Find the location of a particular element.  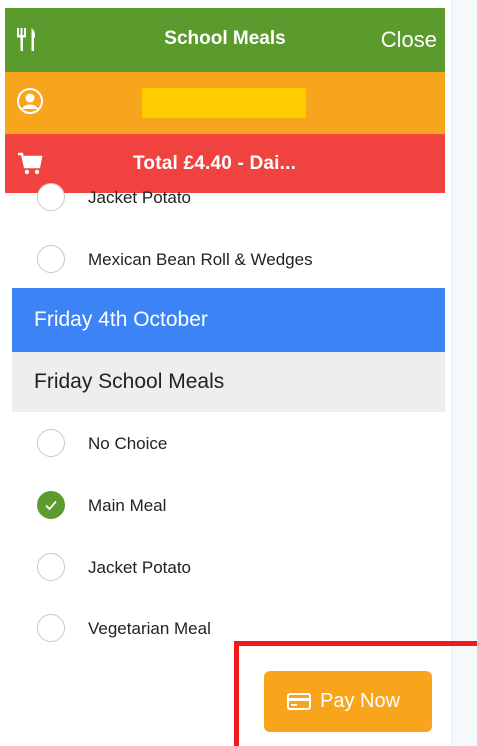

section-title: Friday School Meals is located at coordinates (129, 381).